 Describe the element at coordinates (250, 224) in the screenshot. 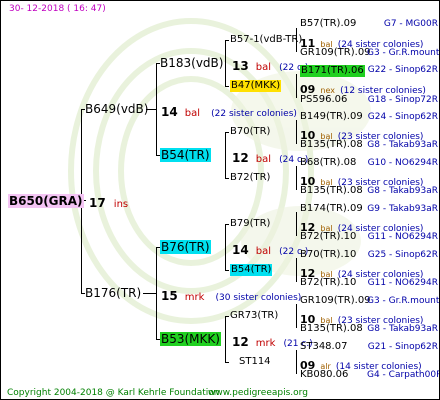

I see `gen3-queen-e-name: B79(TR)` at that location.